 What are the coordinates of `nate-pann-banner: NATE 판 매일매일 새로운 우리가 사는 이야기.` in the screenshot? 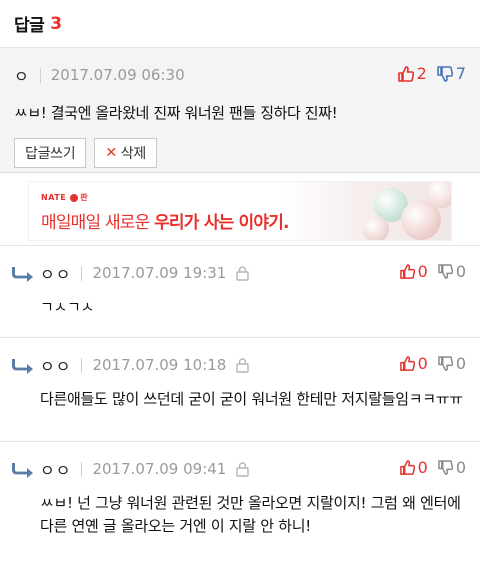 It's located at (240, 211).